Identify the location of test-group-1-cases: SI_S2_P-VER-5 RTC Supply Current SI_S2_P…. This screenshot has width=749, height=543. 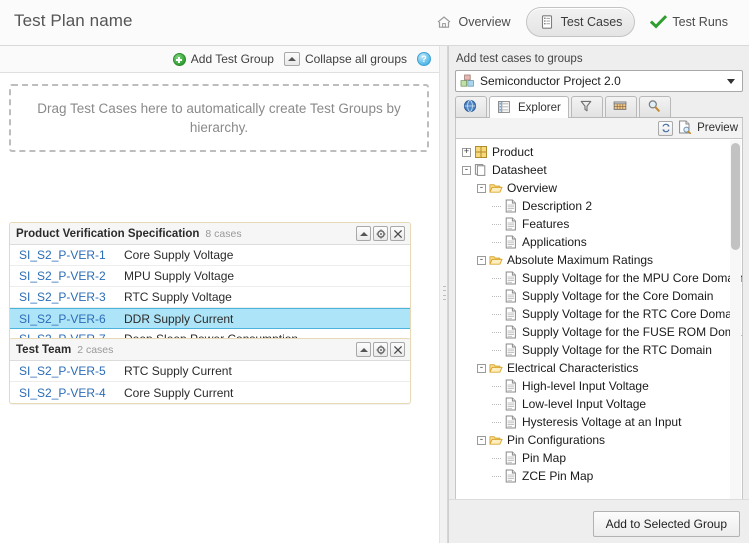
(210, 382).